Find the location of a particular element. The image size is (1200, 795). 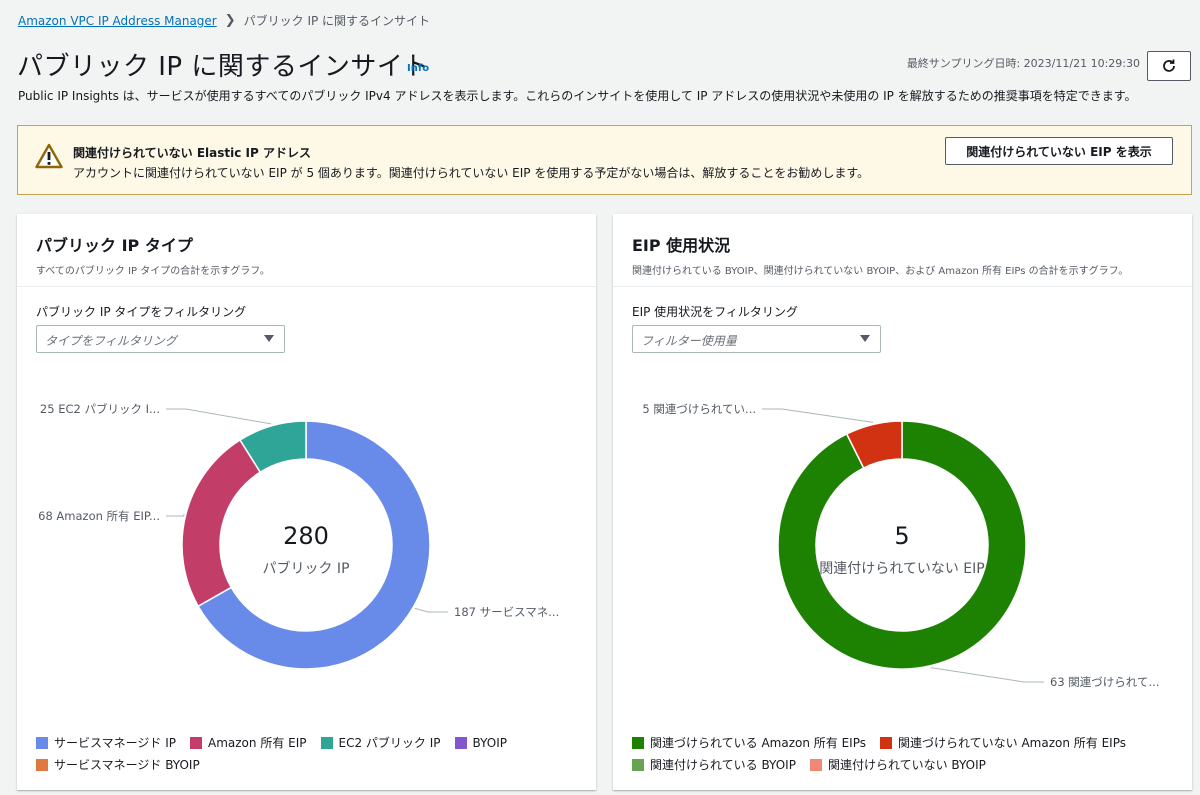

chevron-right-icon: ❯ is located at coordinates (230, 20).